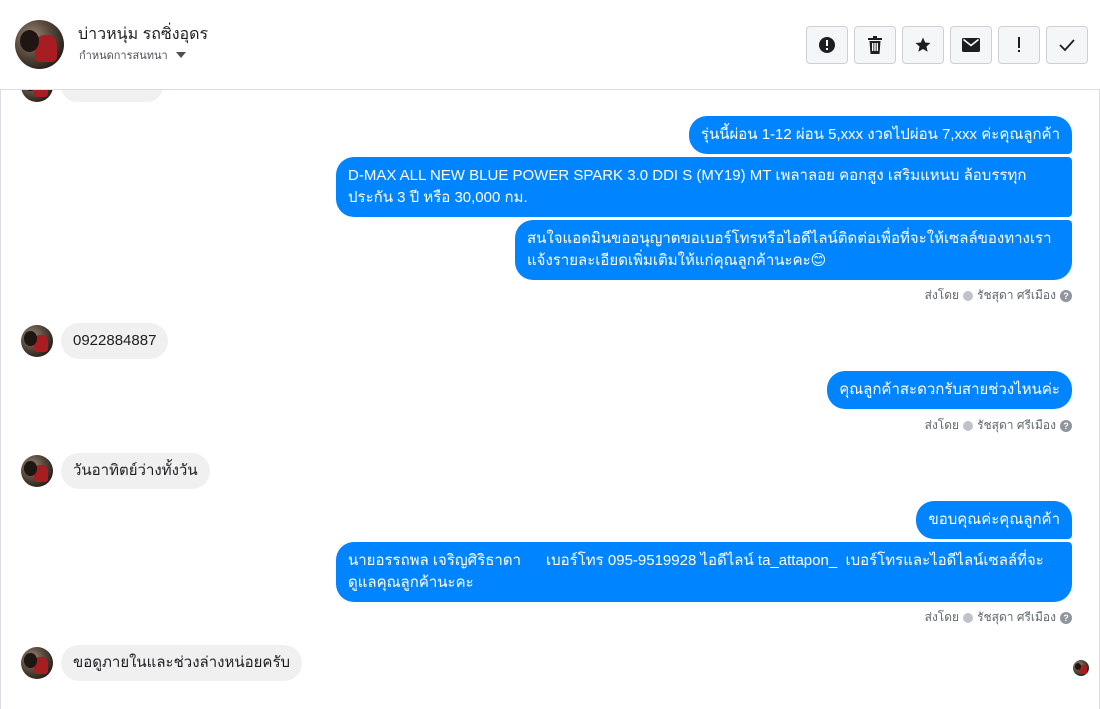 Image resolution: width=1100 pixels, height=709 pixels. I want to click on contact-avatar, so click(39, 44).